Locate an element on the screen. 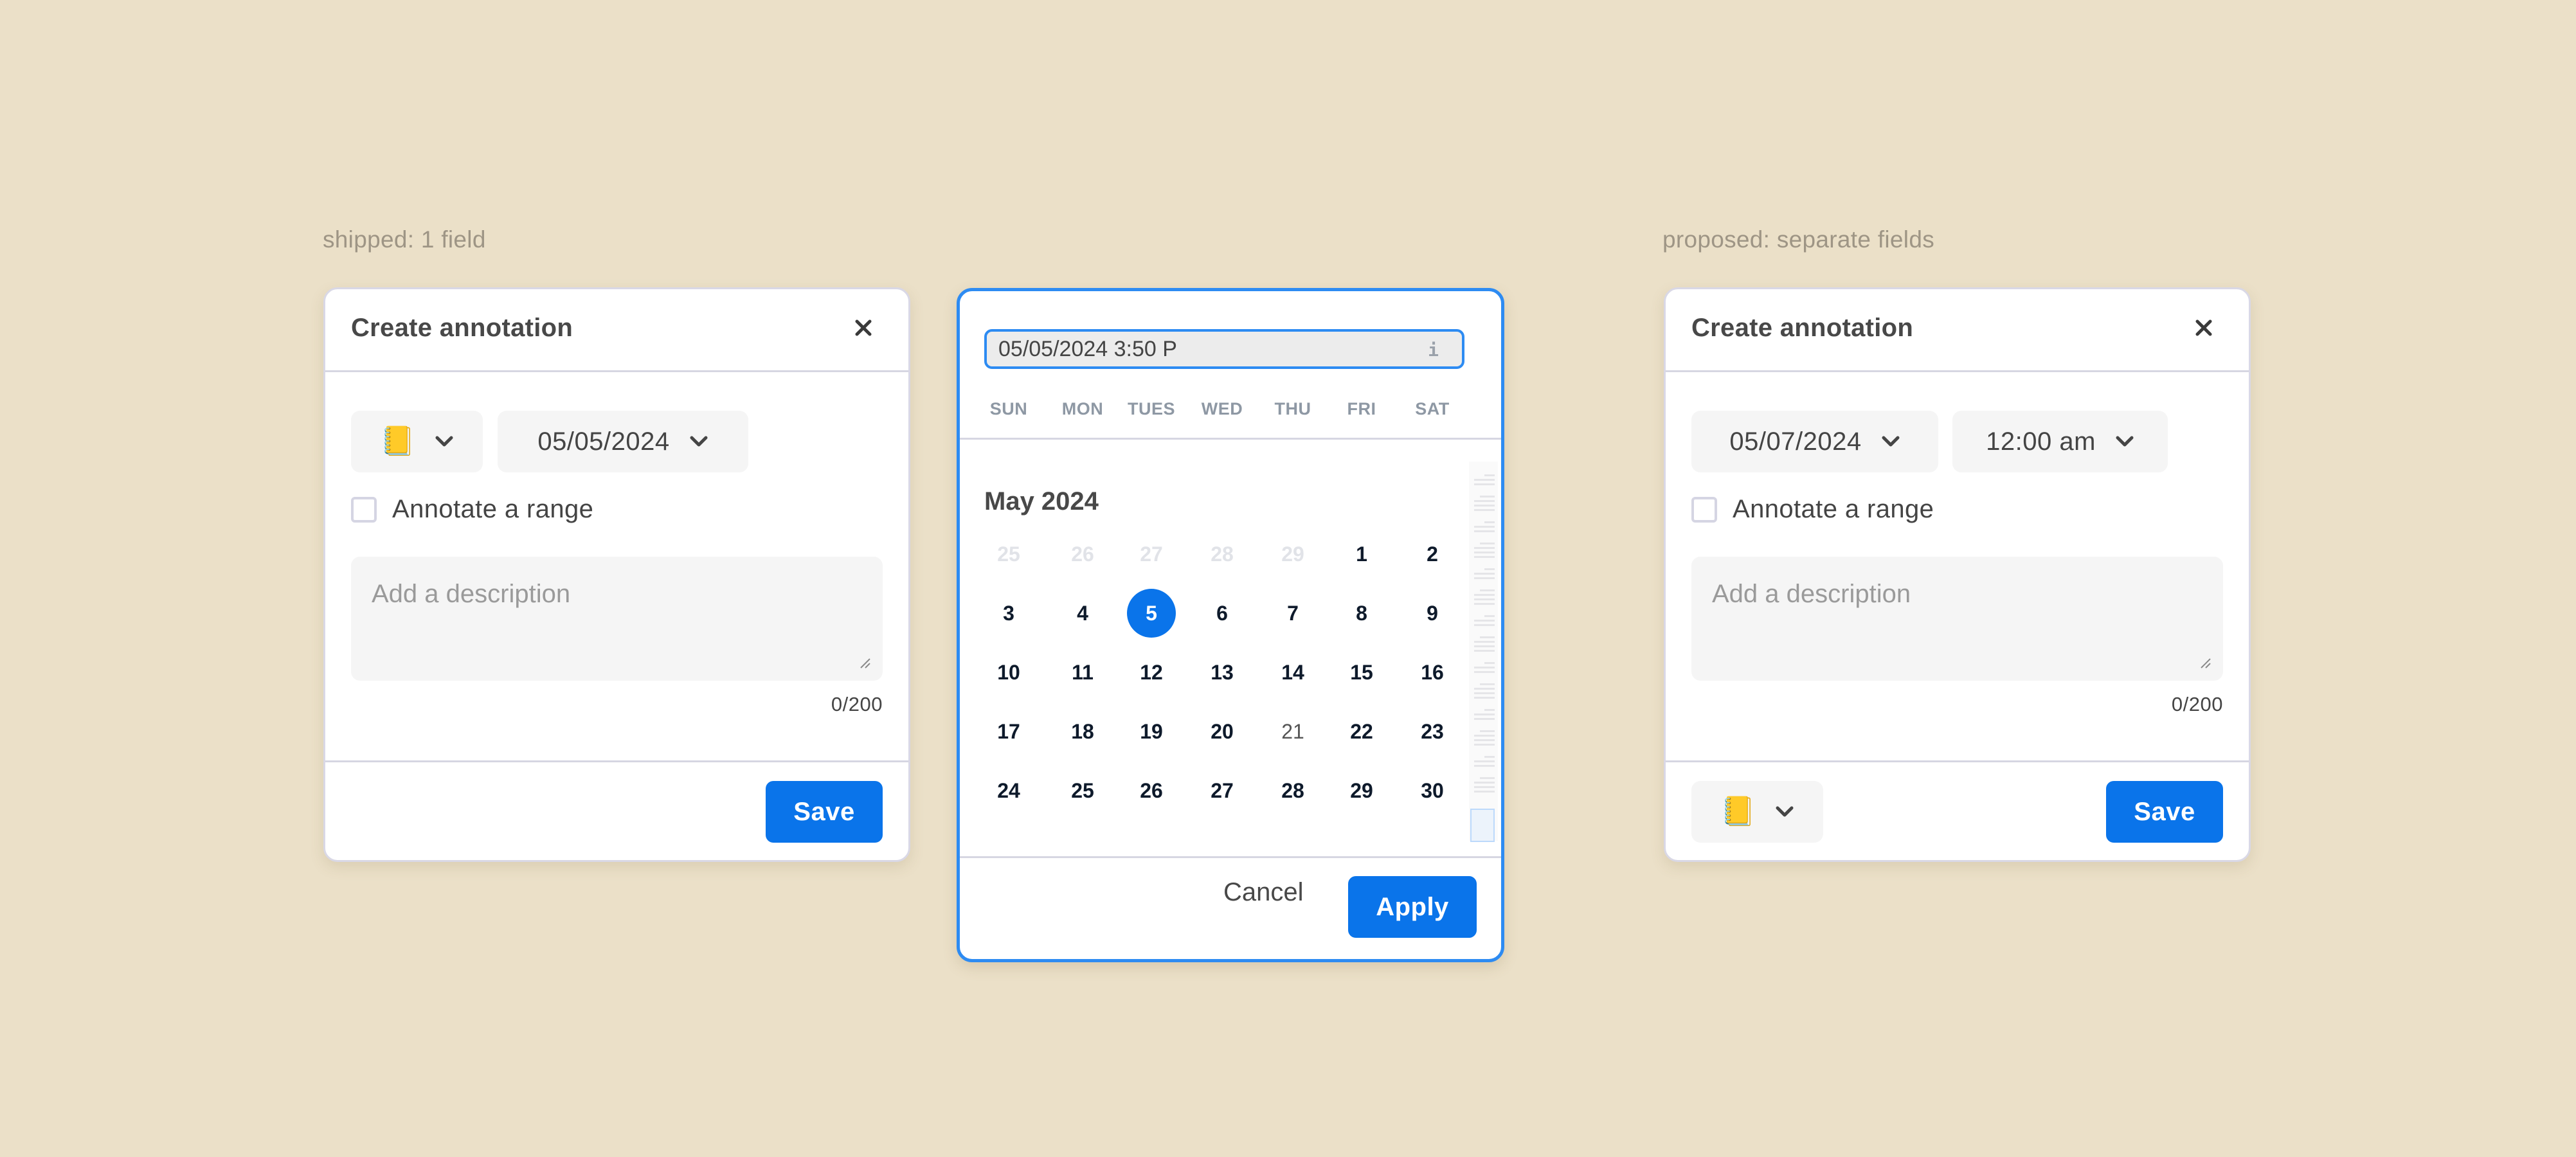  day-cell: 28 is located at coordinates (1292, 791).